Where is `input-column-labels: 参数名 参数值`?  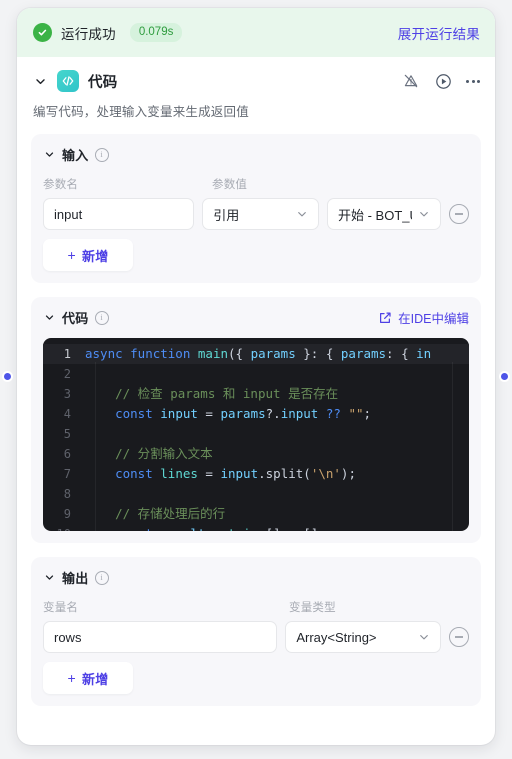
input-column-labels: 参数名 参数值 is located at coordinates (256, 184).